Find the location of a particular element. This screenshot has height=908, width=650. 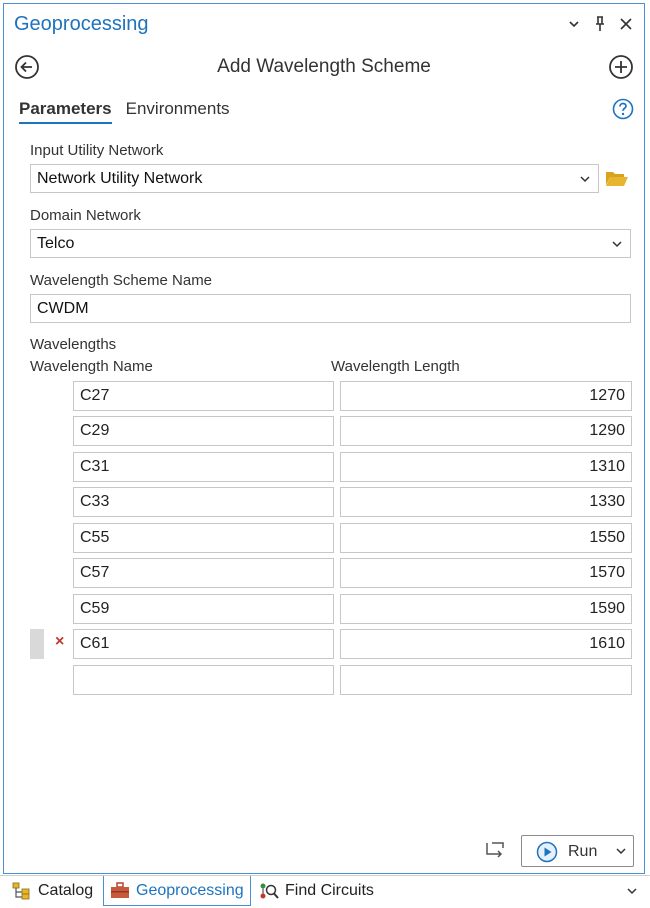

table-row: C57 1570 is located at coordinates (332, 573).